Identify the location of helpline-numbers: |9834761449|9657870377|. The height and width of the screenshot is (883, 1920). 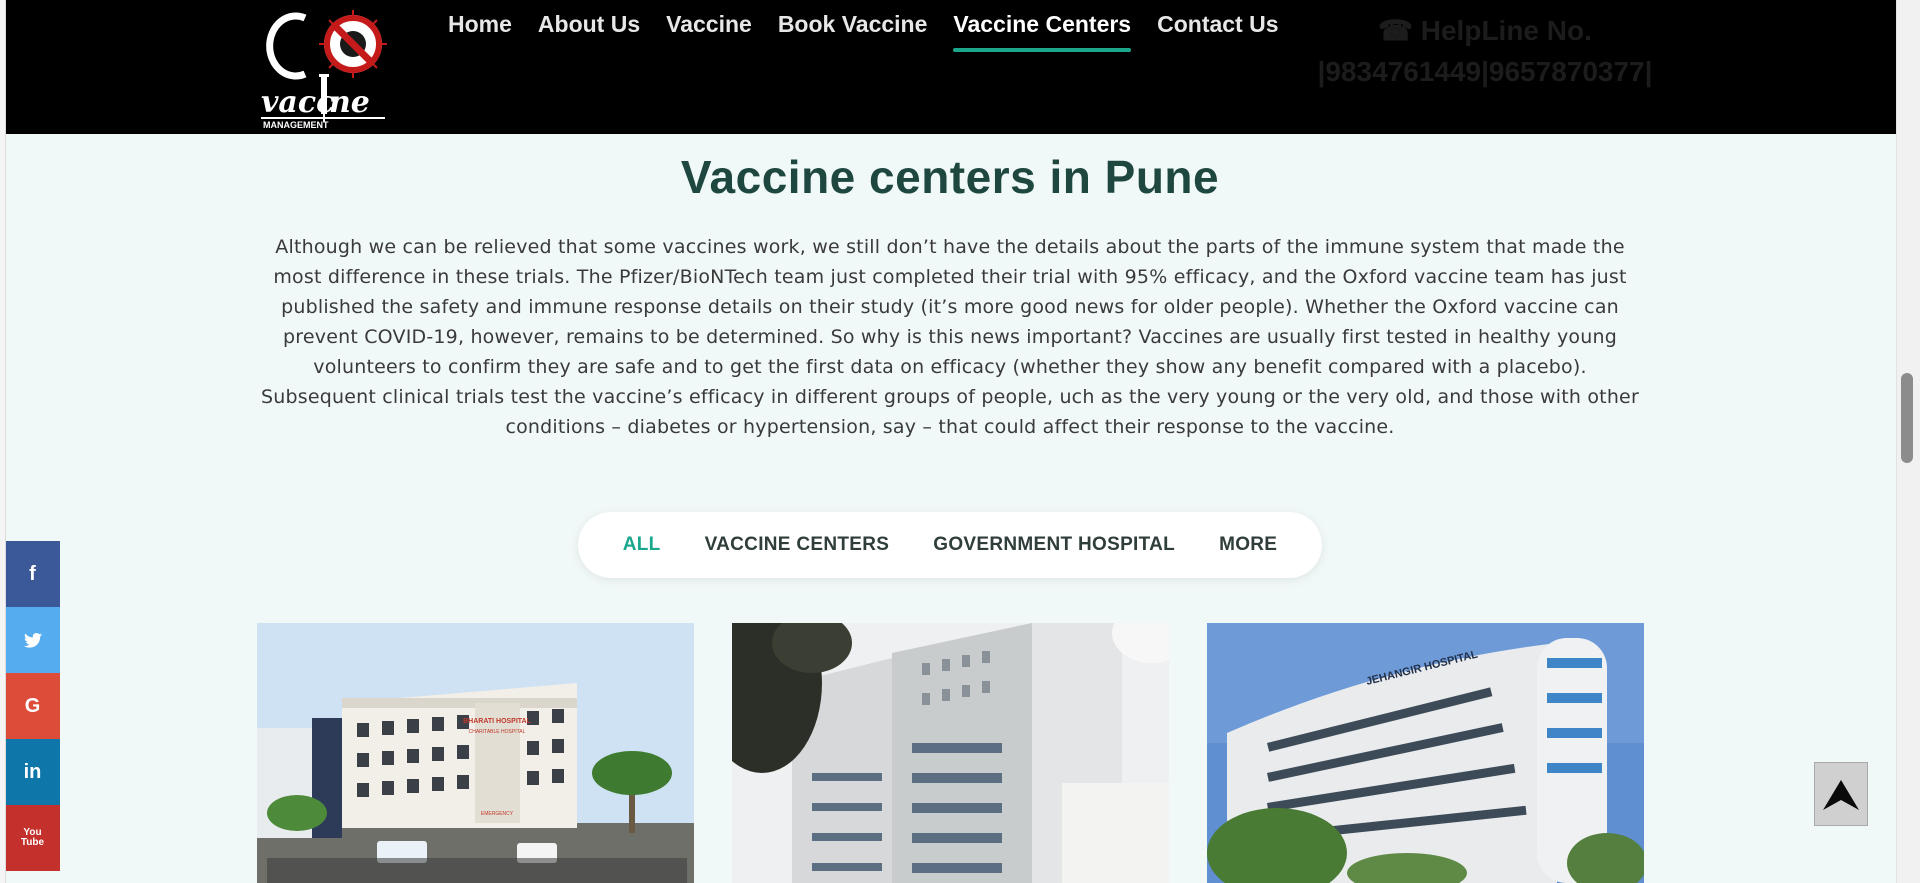
(1485, 71).